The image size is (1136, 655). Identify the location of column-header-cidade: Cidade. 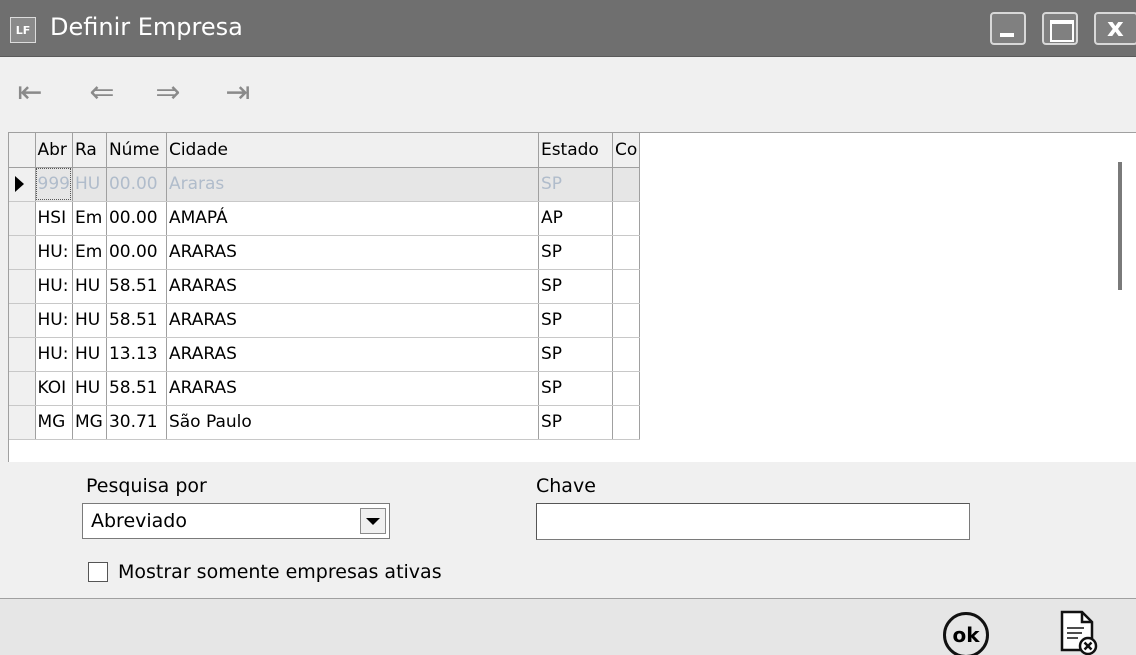
(352, 150).